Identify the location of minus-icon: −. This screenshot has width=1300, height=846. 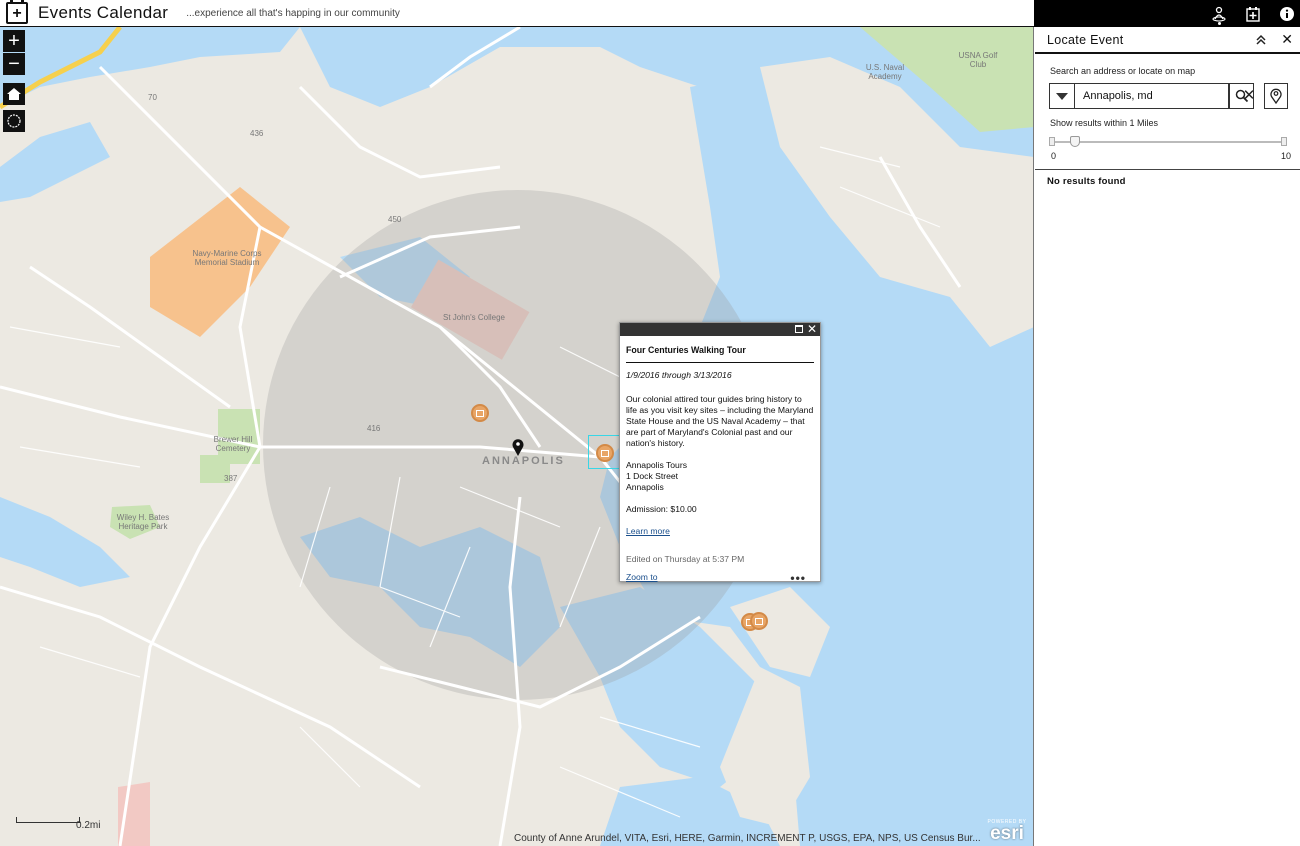
(14, 64).